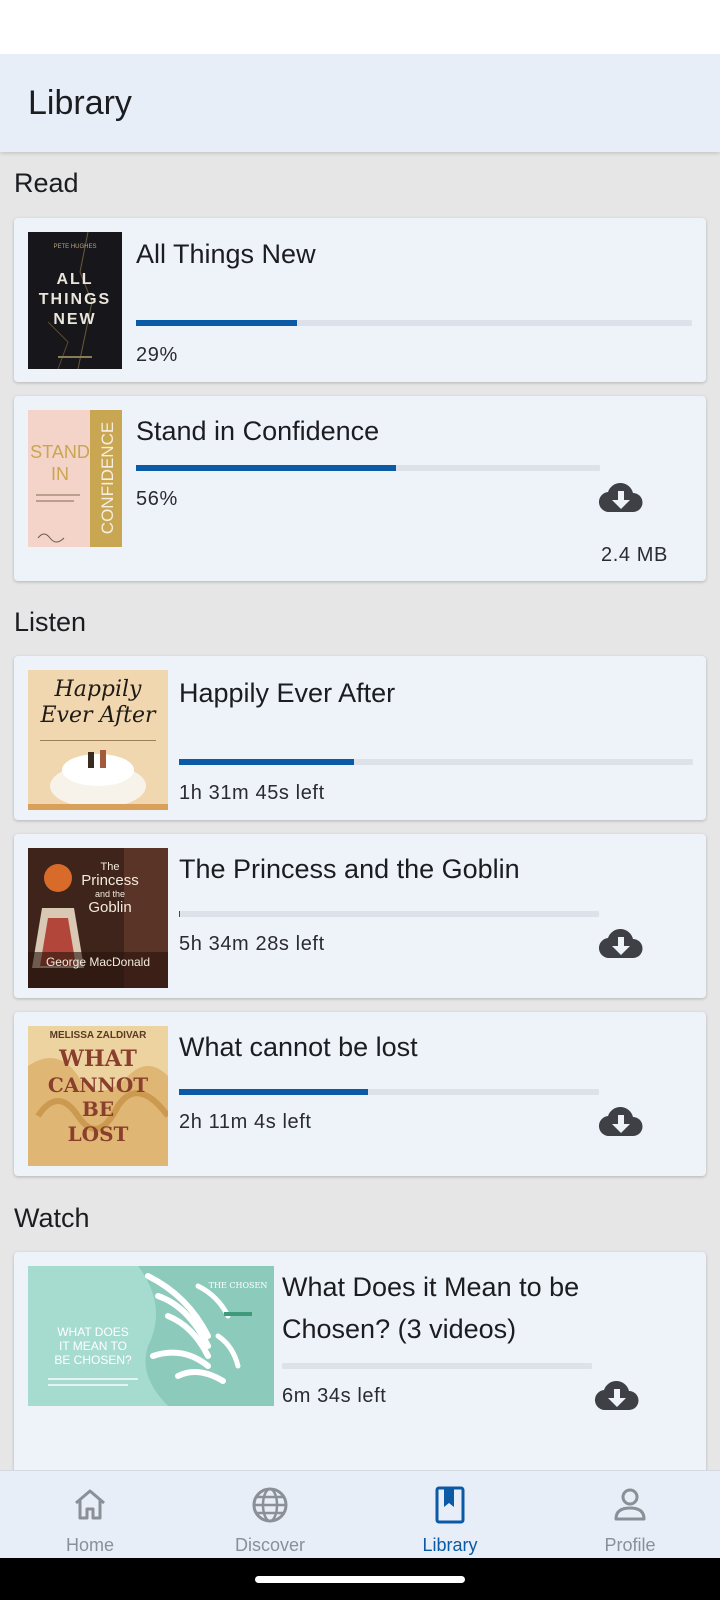 This screenshot has width=720, height=1600. What do you see at coordinates (107, 478) in the screenshot?
I see `cover-side-title: CONFIDENCE` at bounding box center [107, 478].